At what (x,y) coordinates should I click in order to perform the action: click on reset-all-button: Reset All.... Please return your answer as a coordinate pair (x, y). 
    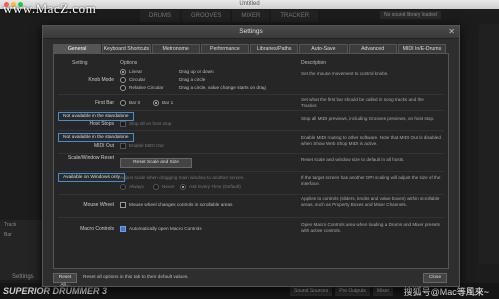
    Looking at the image, I should click on (65, 280).